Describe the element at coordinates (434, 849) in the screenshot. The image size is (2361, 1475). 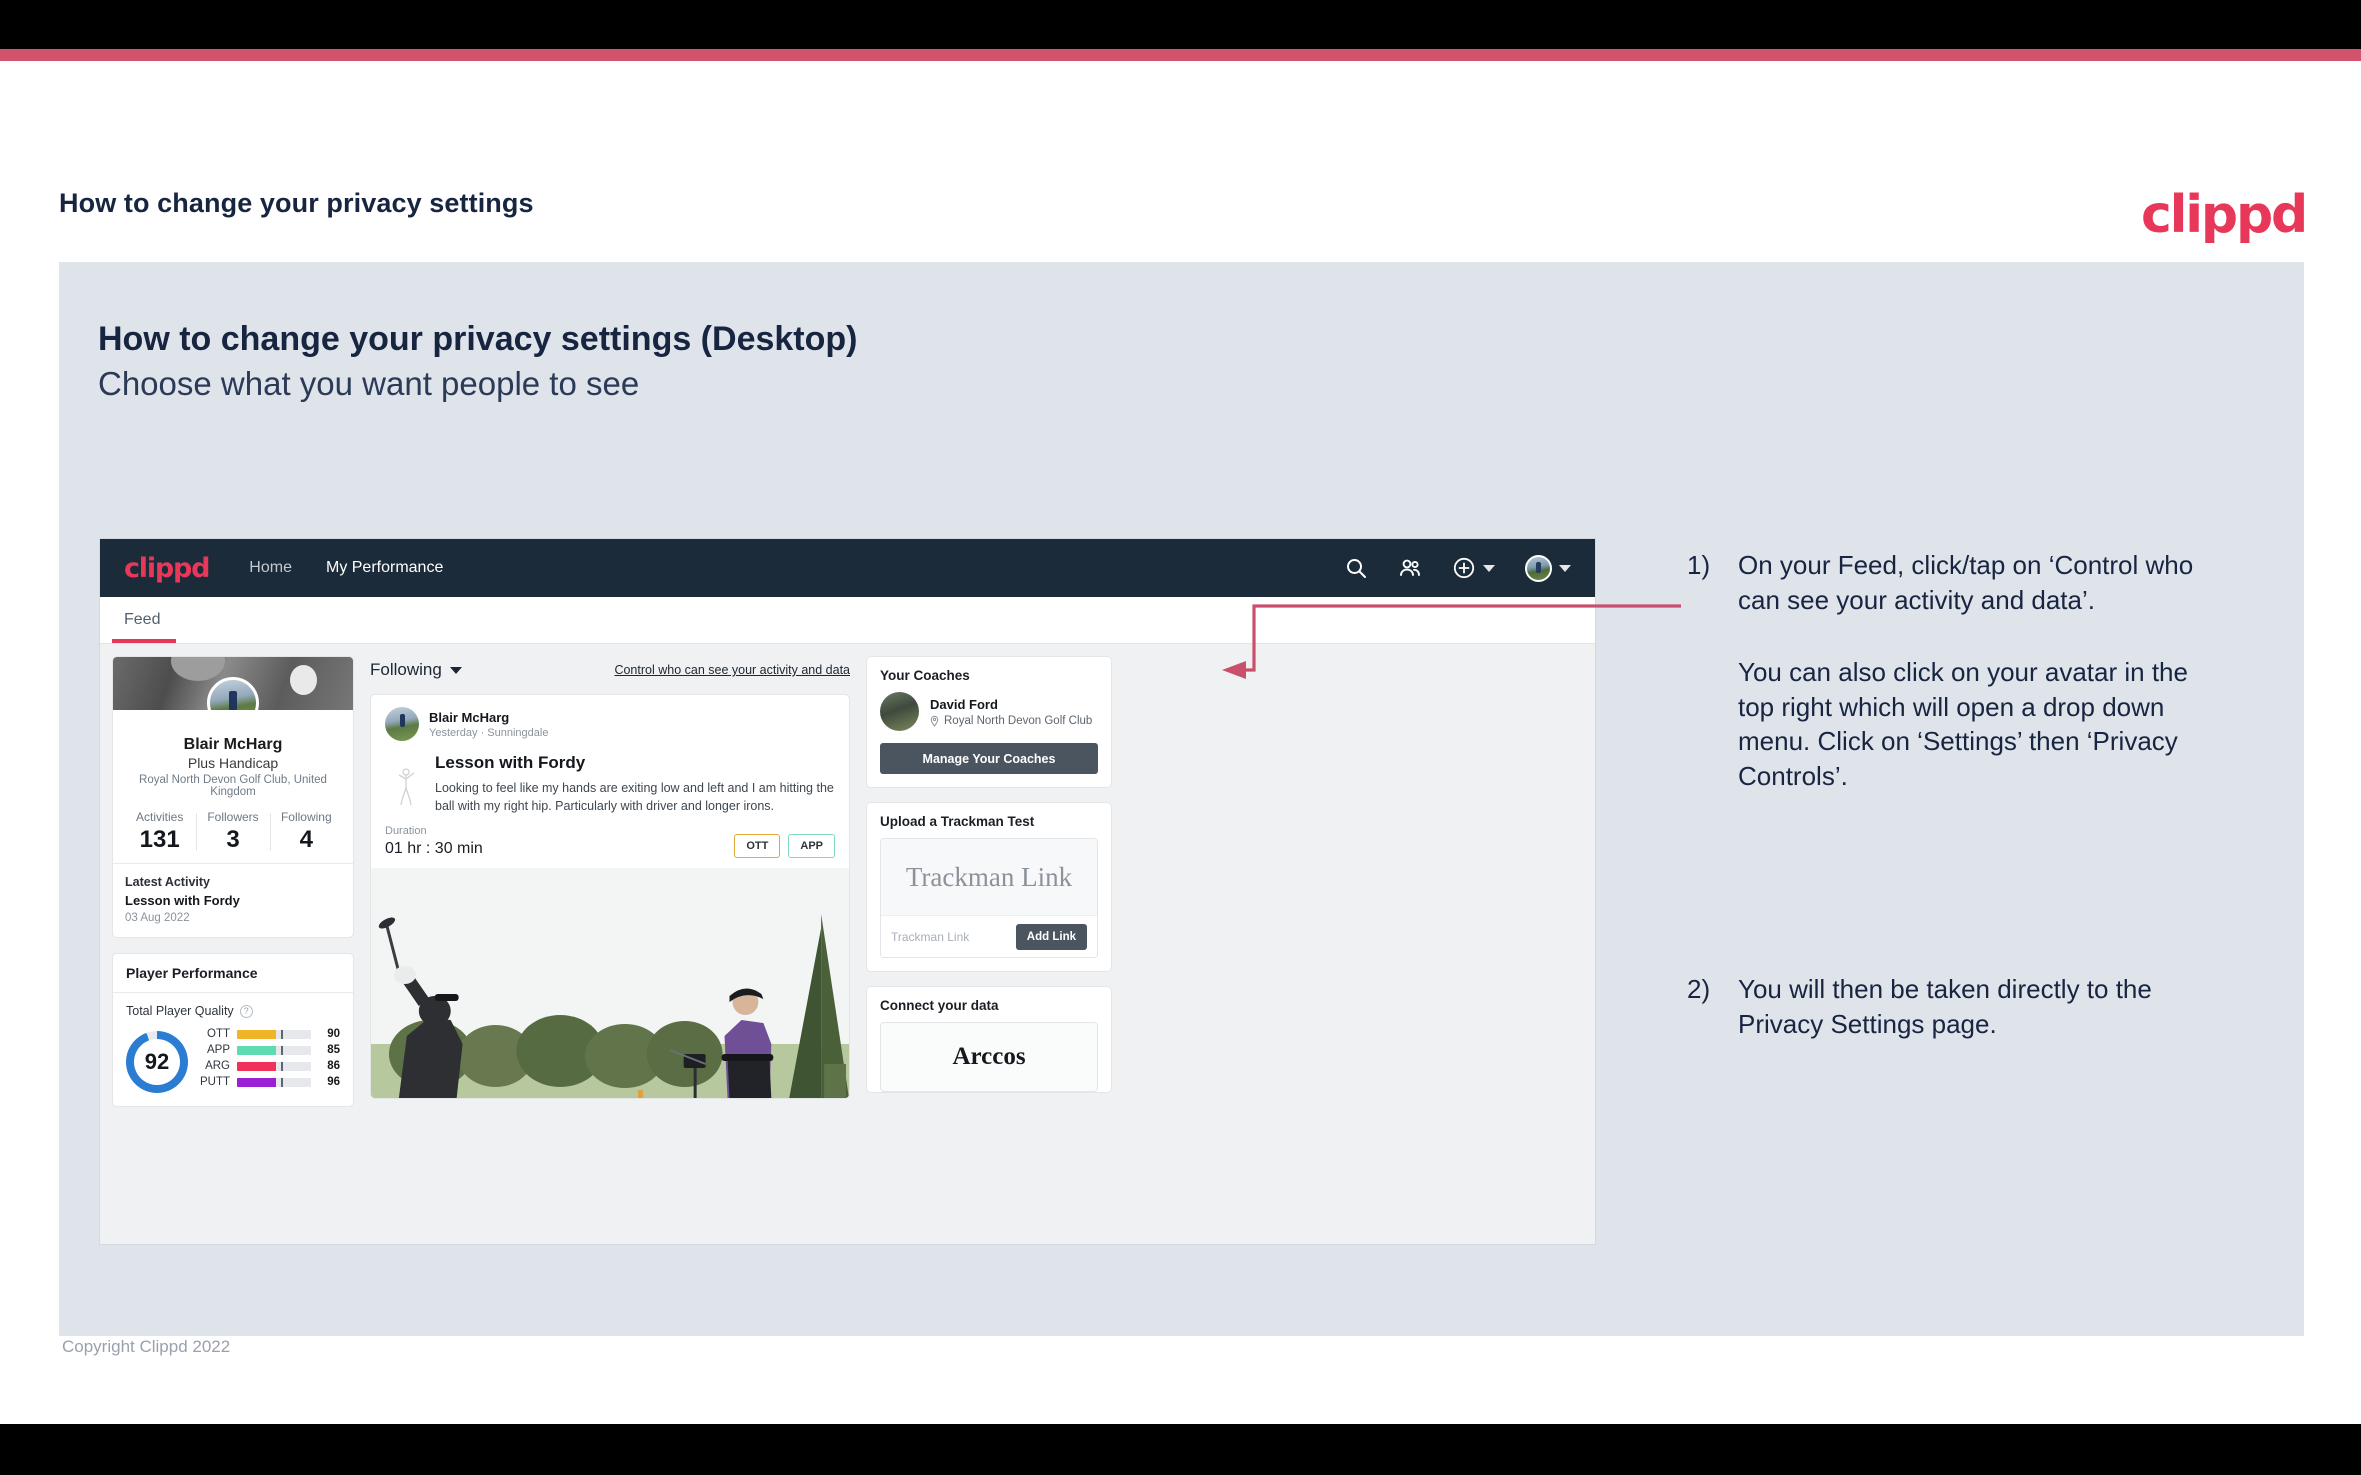
I see `duration-value: 01 hr : 30 min` at that location.